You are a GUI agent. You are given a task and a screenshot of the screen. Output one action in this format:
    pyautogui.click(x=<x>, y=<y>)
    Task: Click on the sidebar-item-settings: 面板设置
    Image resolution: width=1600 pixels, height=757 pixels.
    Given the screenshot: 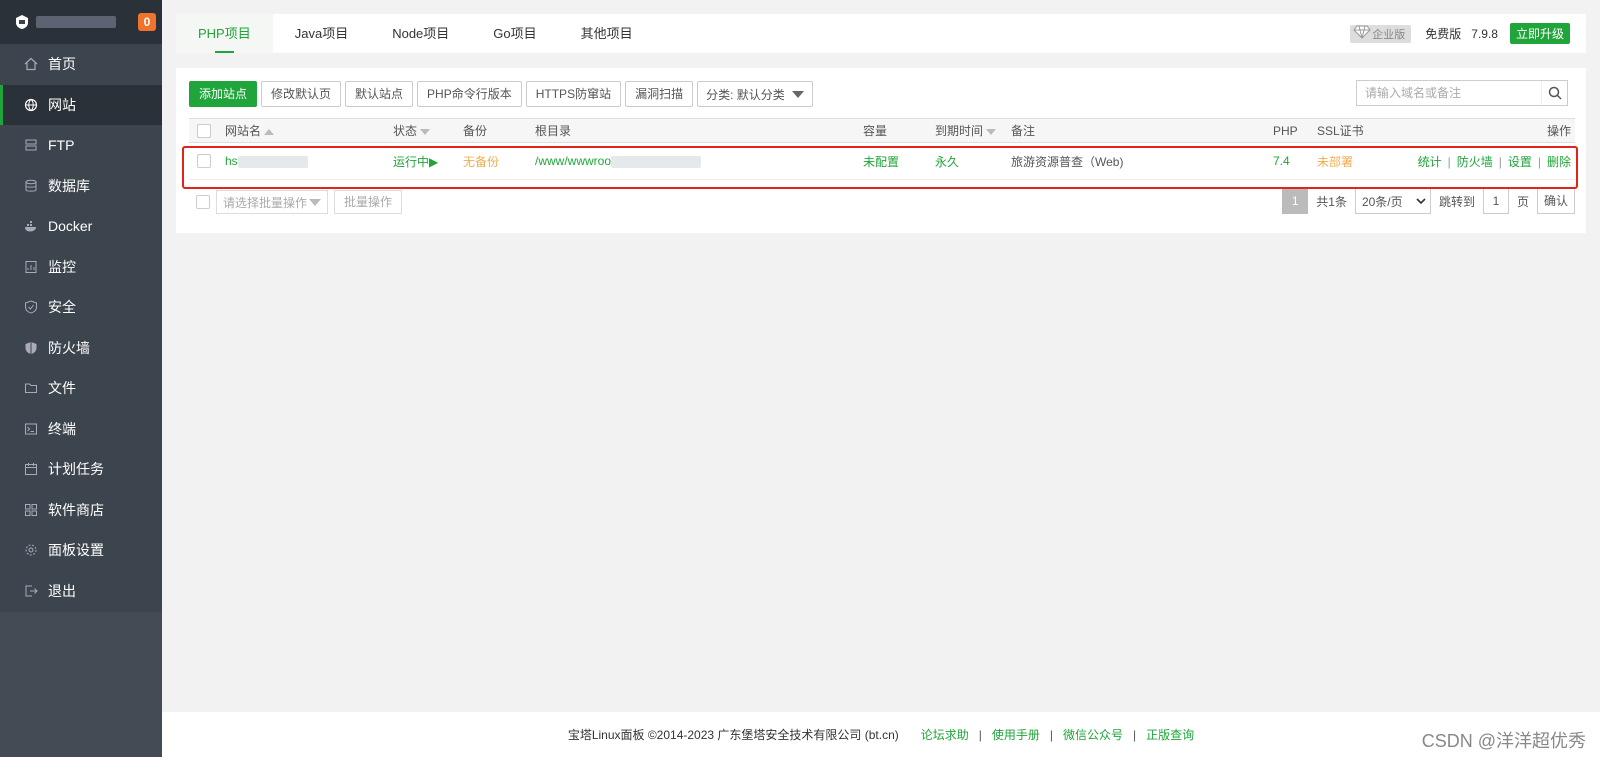 What is the action you would take?
    pyautogui.click(x=81, y=550)
    